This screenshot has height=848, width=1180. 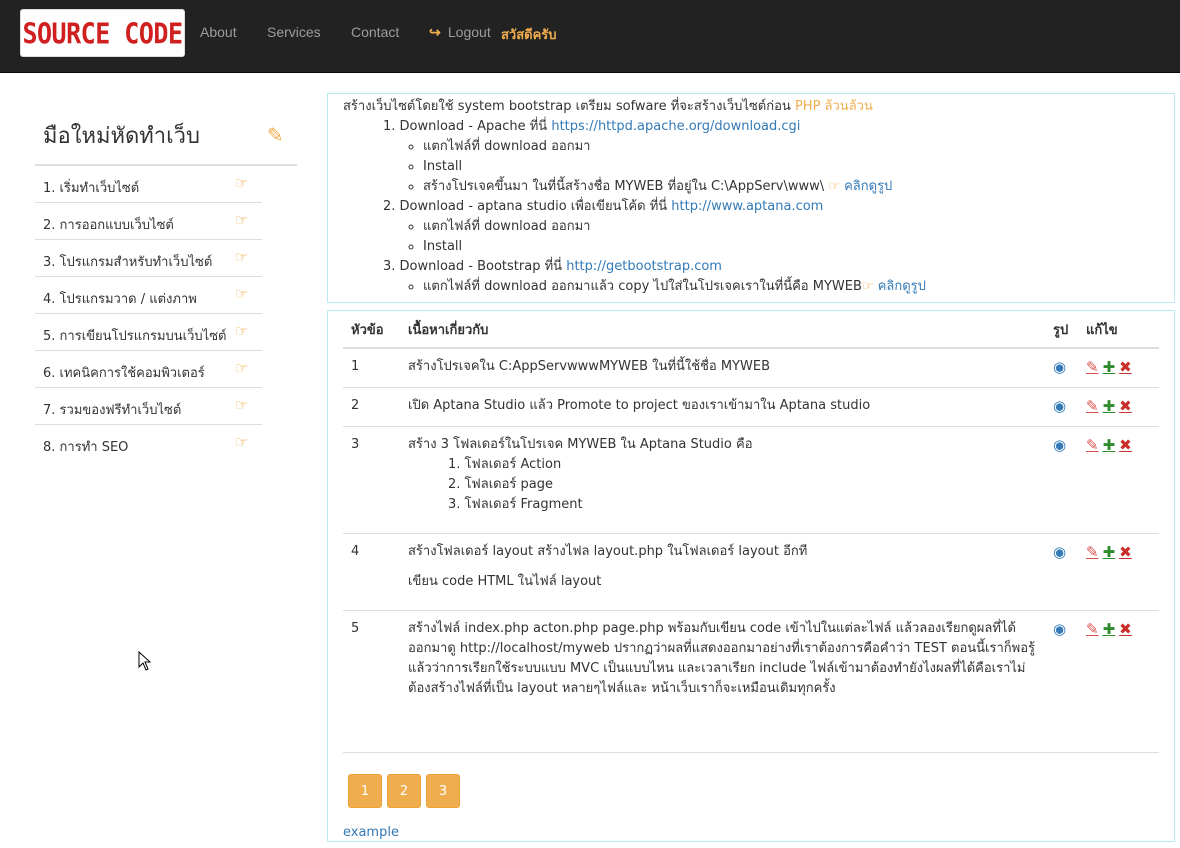 What do you see at coordinates (120, 299) in the screenshot?
I see `sidebar-item-label: 4. โปรแกรมวาด / แต่งภาพ` at bounding box center [120, 299].